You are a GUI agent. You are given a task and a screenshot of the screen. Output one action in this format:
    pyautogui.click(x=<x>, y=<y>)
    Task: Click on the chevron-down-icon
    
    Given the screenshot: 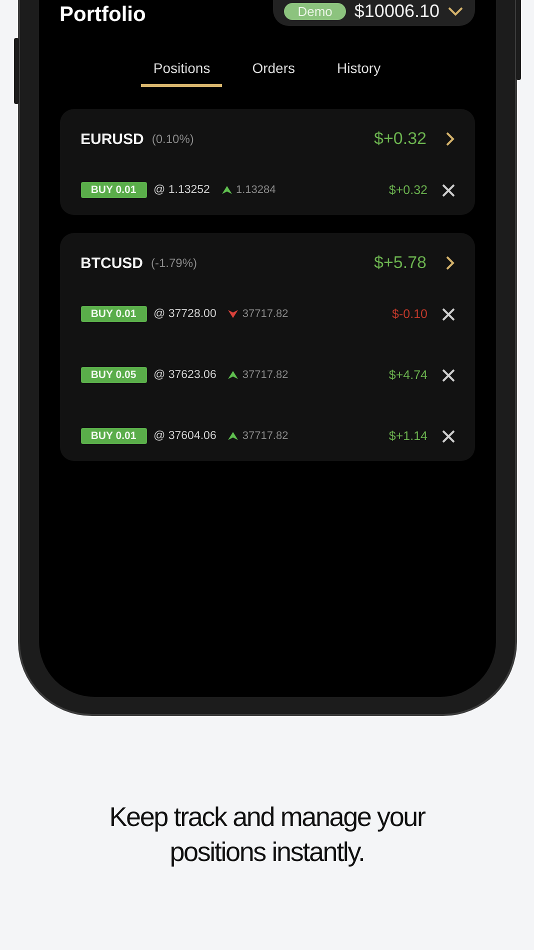 What is the action you would take?
    pyautogui.click(x=455, y=11)
    